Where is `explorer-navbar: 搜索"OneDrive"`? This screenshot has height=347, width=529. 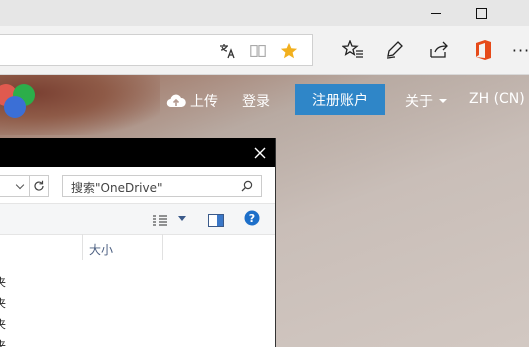
explorer-navbar: 搜索"OneDrive" is located at coordinates (137, 184).